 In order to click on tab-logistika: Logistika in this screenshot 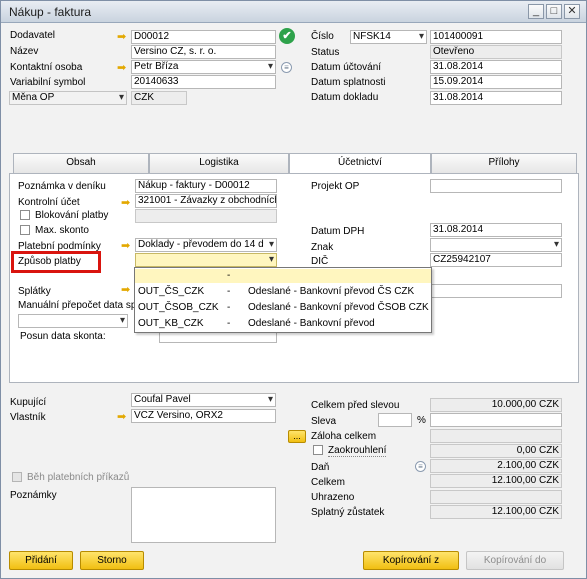, I will do `click(219, 163)`.